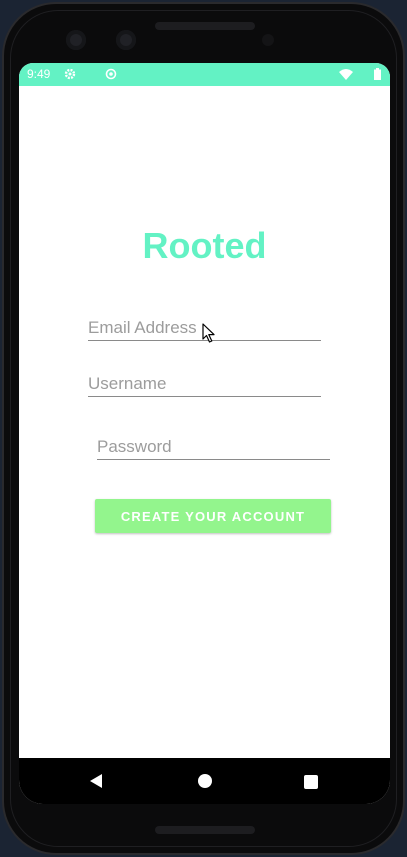 This screenshot has height=857, width=407. What do you see at coordinates (39, 74) in the screenshot?
I see `status-time: 9:49` at bounding box center [39, 74].